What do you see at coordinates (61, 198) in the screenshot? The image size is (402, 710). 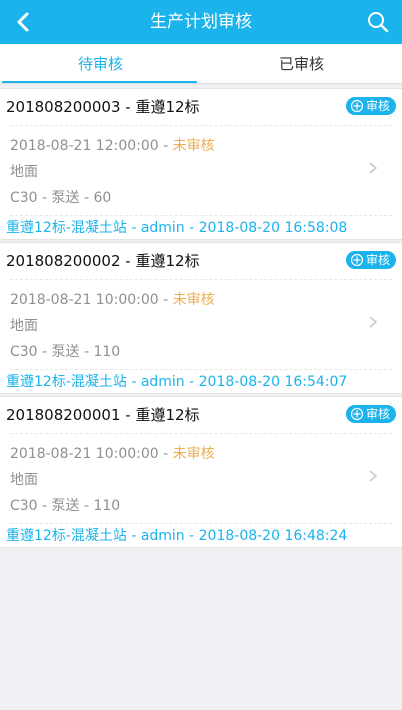 I see `plan-spec: C30 - 泵送 - 60` at bounding box center [61, 198].